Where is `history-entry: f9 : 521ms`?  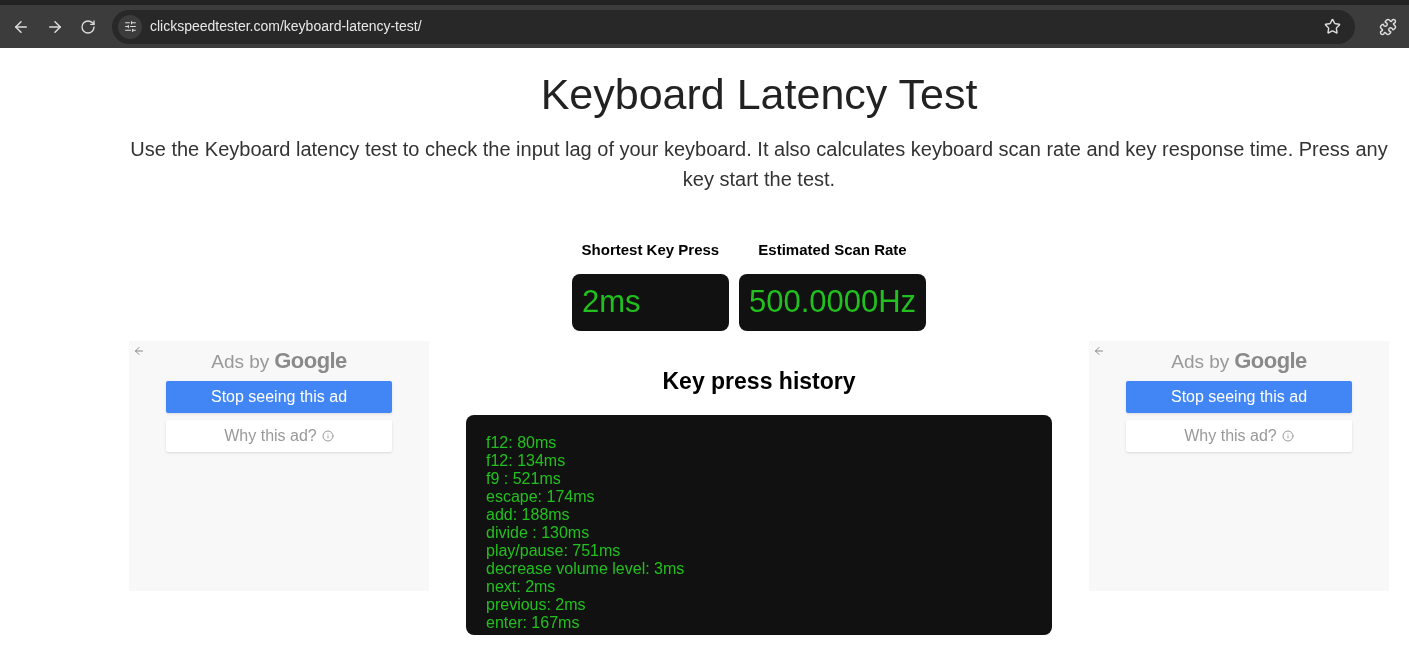
history-entry: f9 : 521ms is located at coordinates (524, 479).